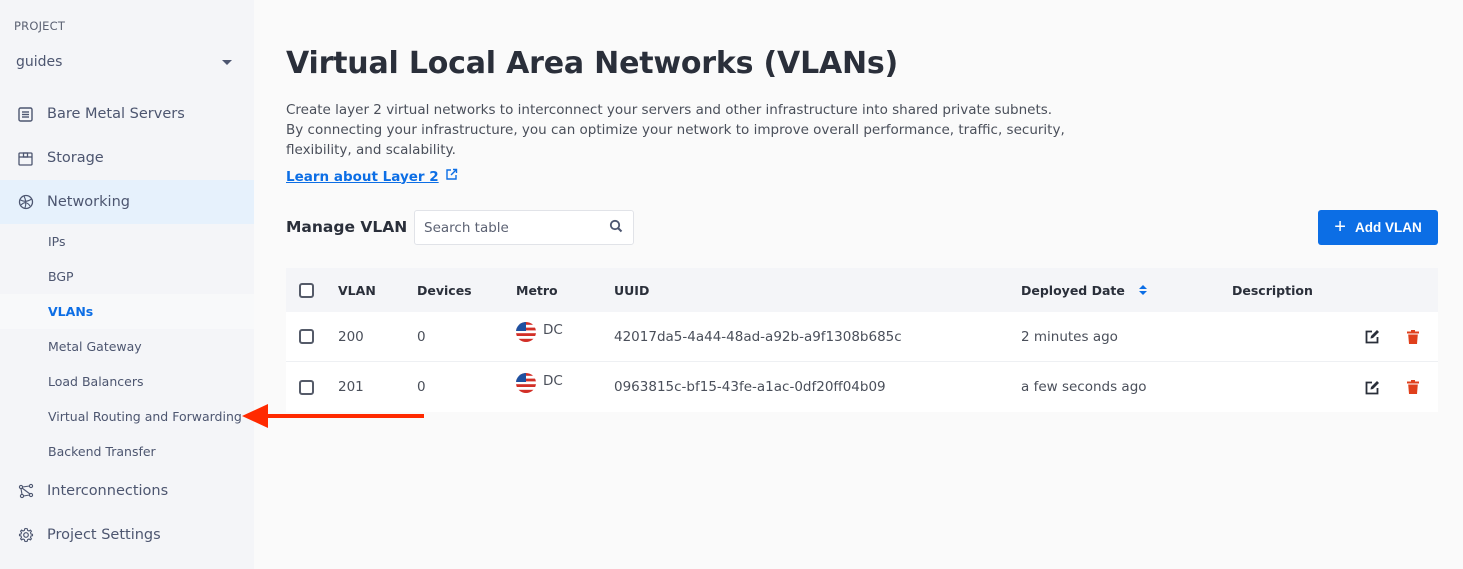 The height and width of the screenshot is (569, 1463). I want to click on deployed-date-label: Deployed Date, so click(1073, 290).